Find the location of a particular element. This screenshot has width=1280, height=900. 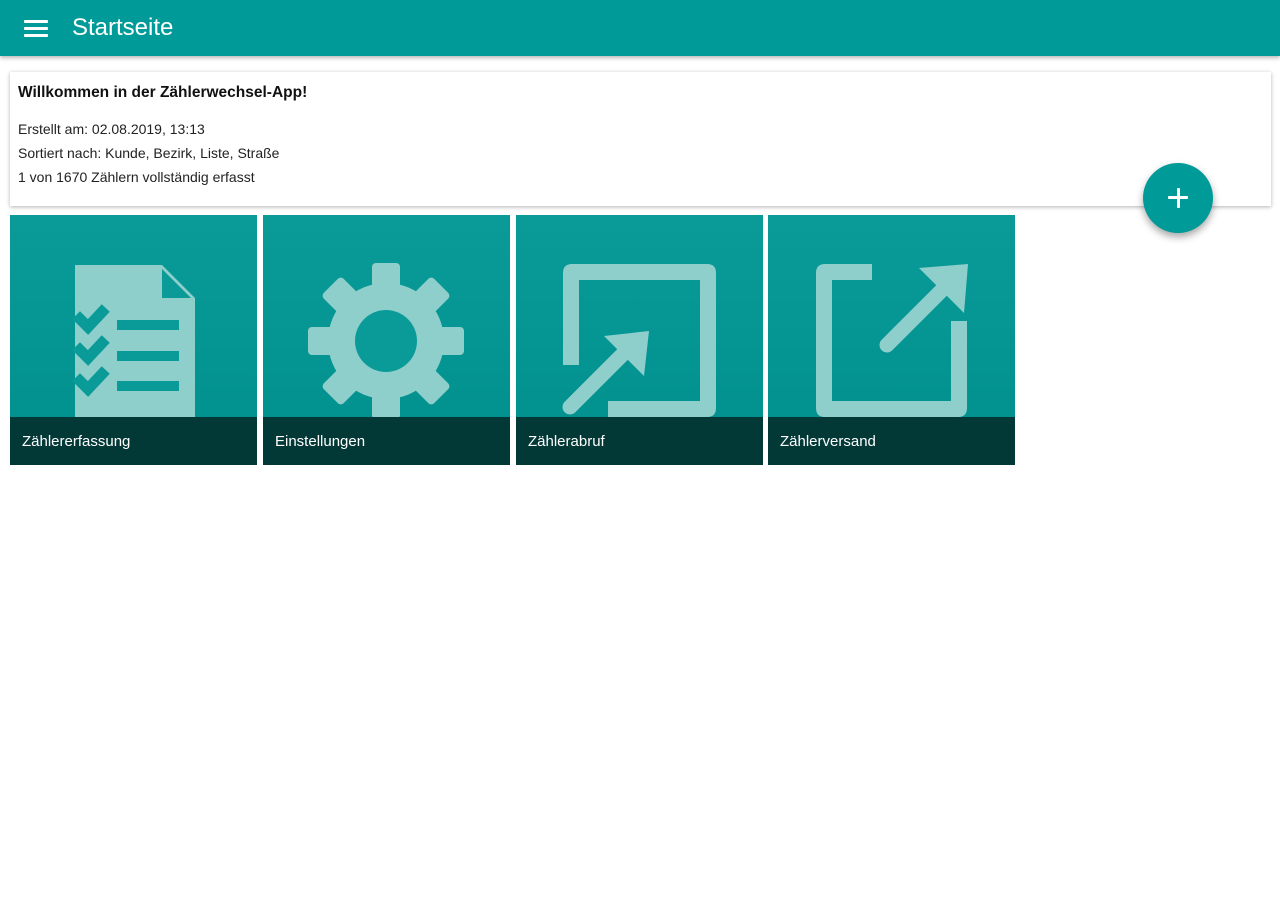

tile-einstellungen: Einstellungen is located at coordinates (386, 340).